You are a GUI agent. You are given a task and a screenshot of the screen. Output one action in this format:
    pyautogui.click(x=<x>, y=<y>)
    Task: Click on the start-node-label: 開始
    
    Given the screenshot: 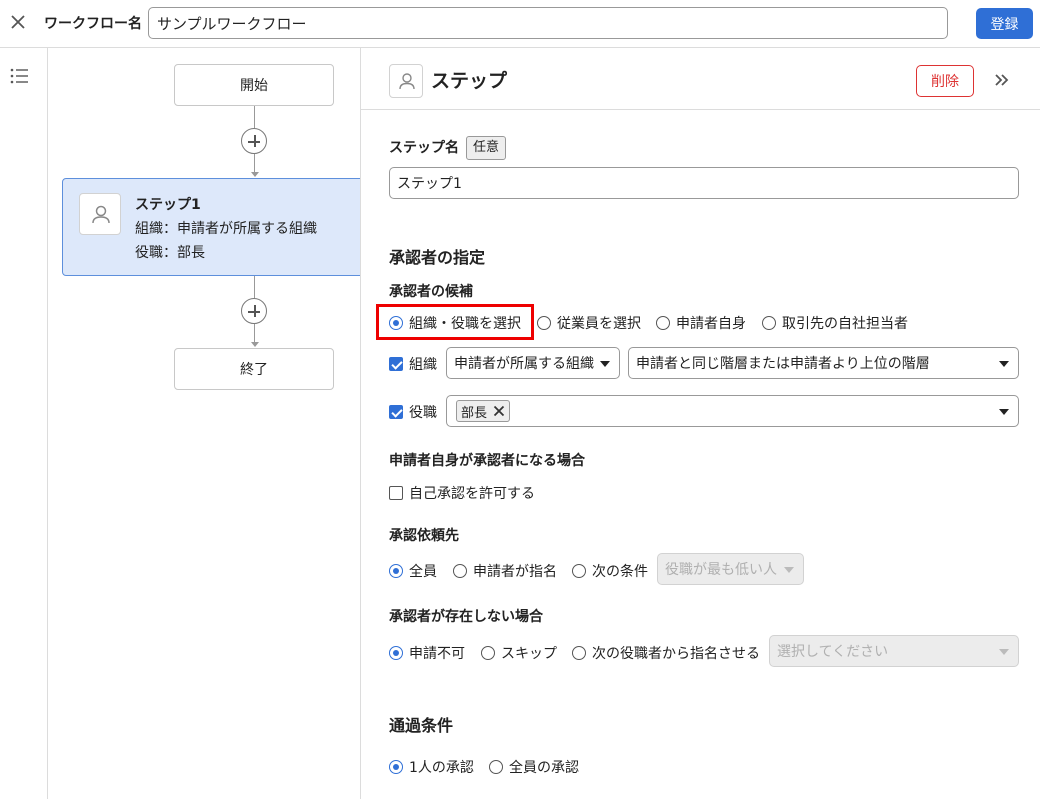 What is the action you would take?
    pyautogui.click(x=254, y=86)
    